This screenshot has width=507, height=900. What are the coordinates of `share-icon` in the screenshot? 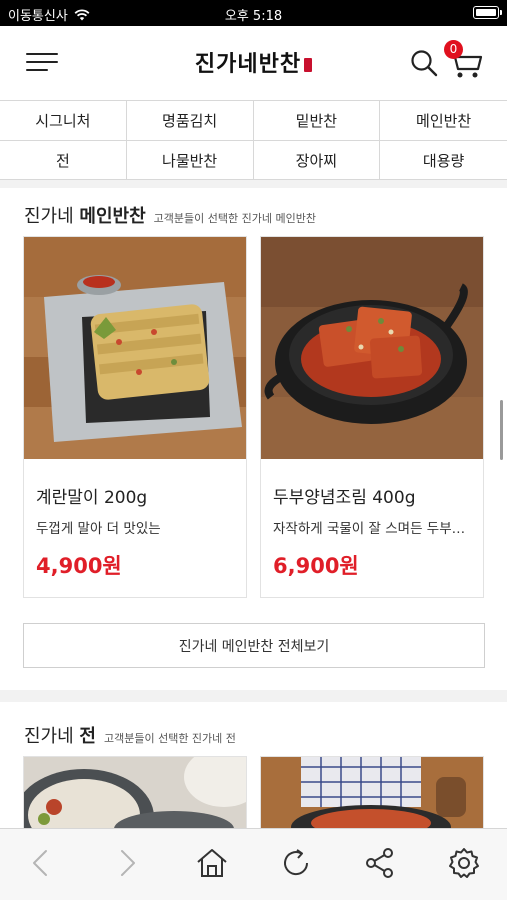 It's located at (380, 863).